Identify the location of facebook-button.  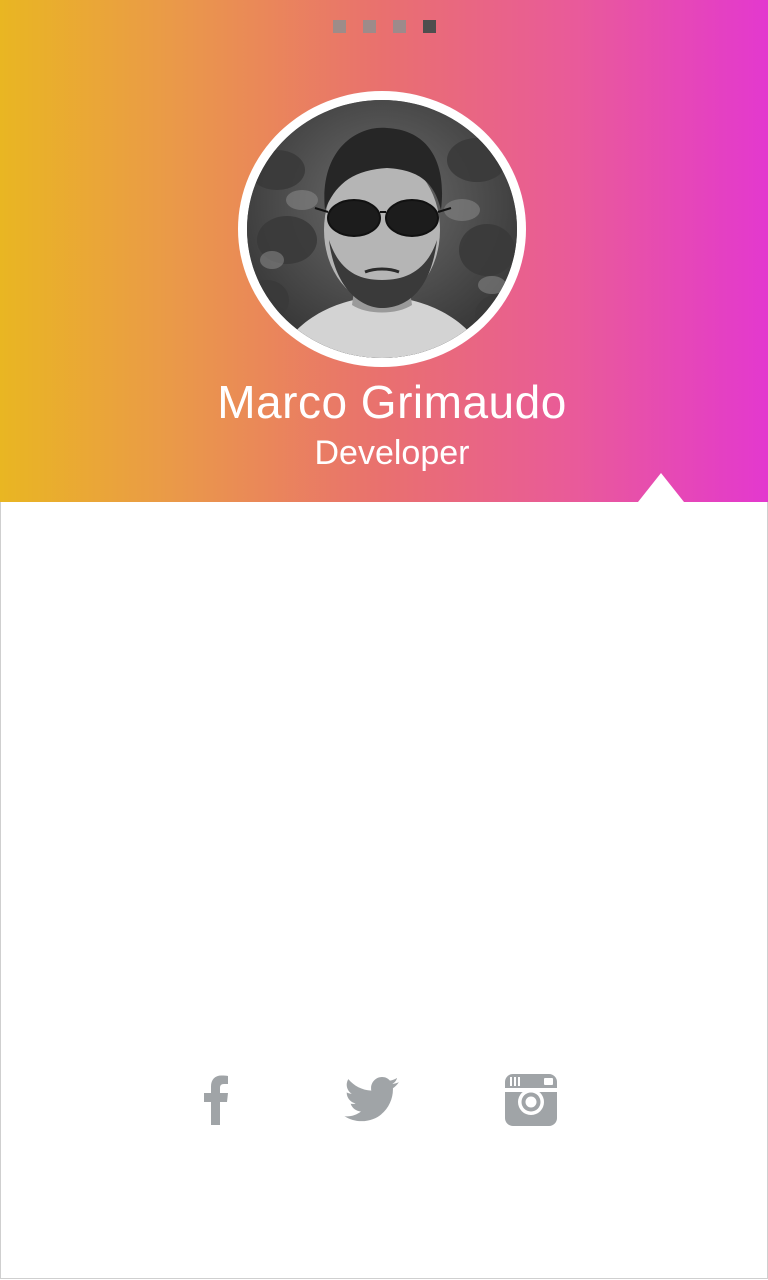
(216, 1100).